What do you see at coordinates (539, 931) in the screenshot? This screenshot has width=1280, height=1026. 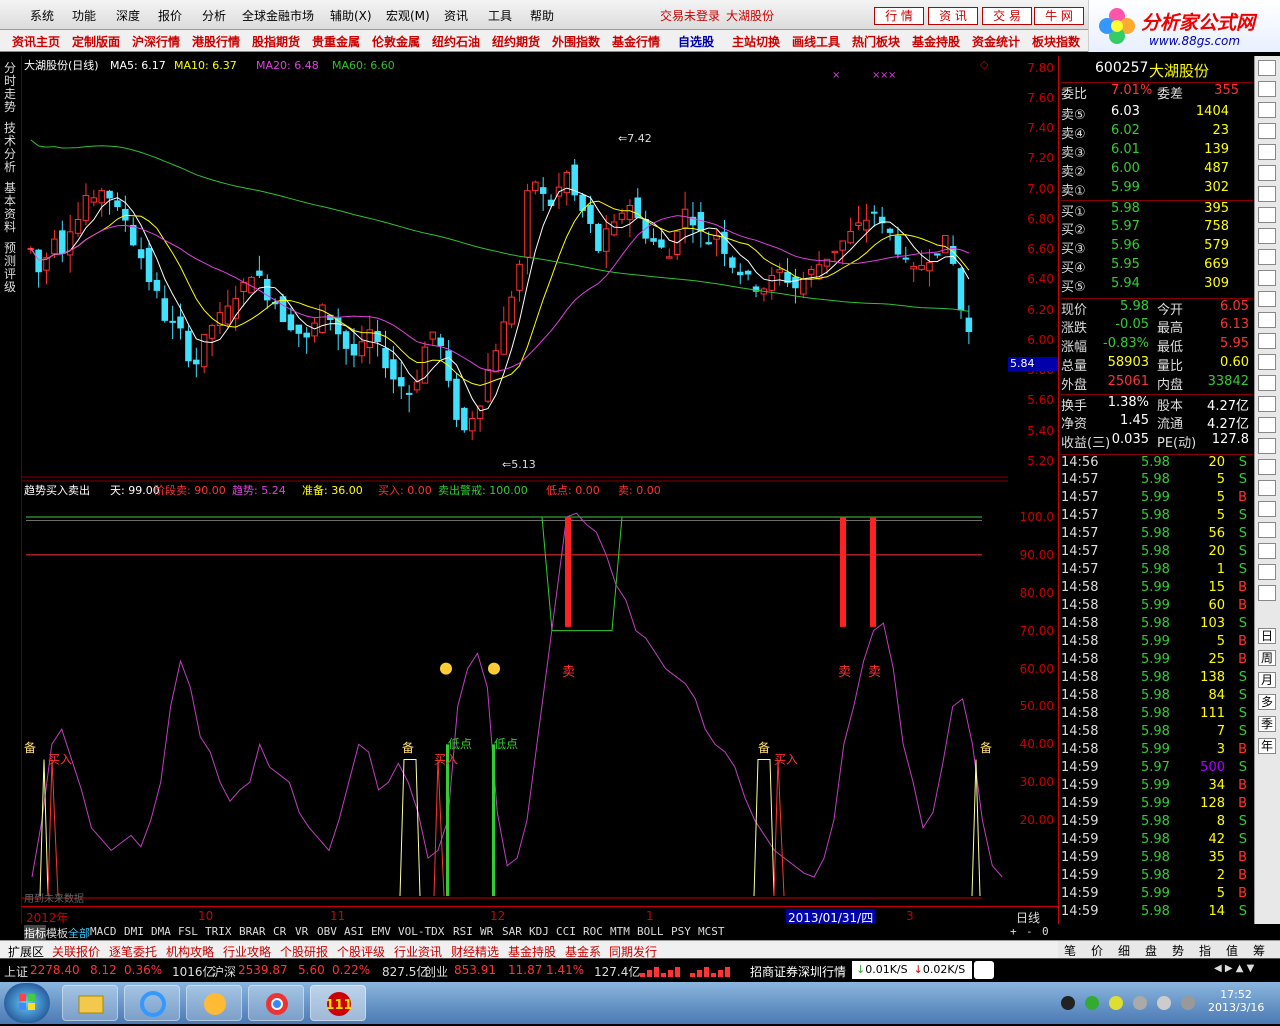 I see `indicator-tab-18: KDJ` at bounding box center [539, 931].